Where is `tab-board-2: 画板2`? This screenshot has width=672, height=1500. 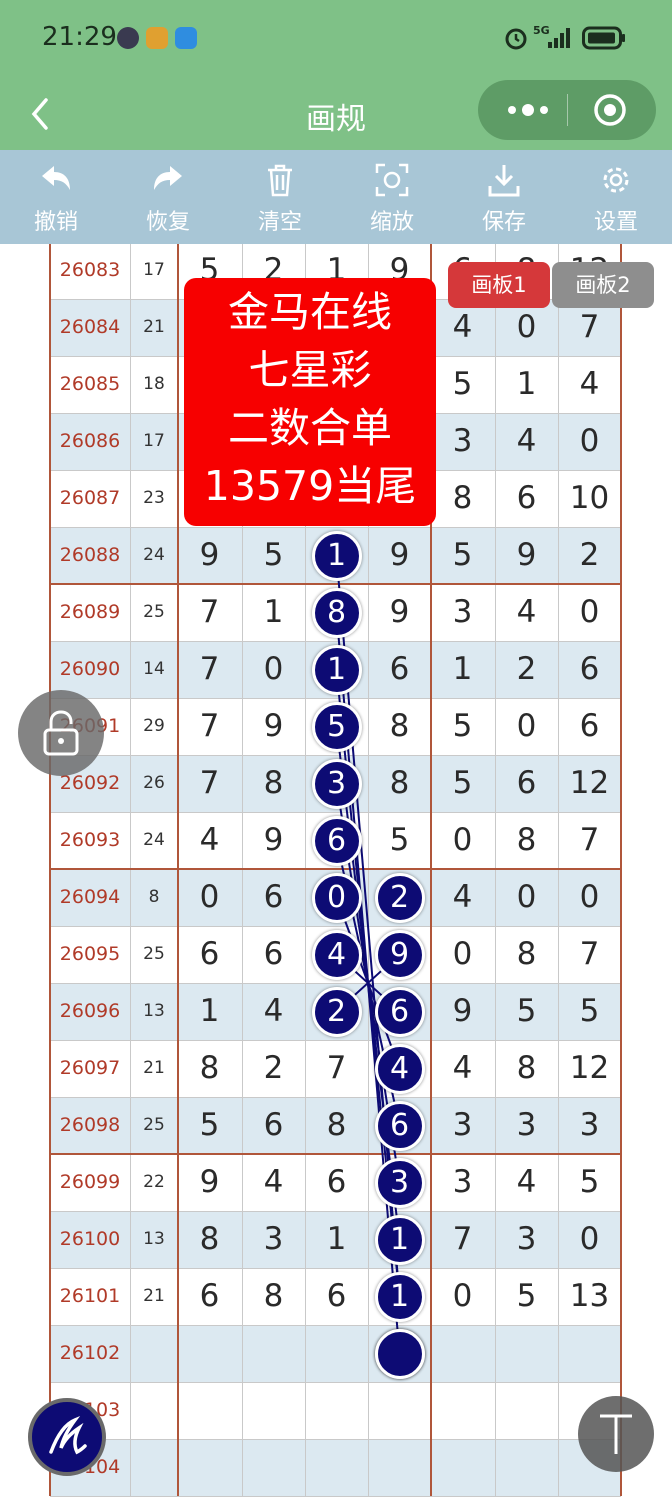 tab-board-2: 画板2 is located at coordinates (603, 285).